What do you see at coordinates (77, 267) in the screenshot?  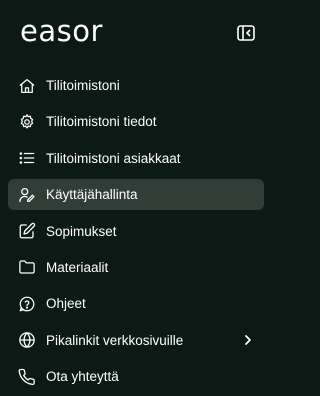 I see `nav-item-label: Materiaalit` at bounding box center [77, 267].